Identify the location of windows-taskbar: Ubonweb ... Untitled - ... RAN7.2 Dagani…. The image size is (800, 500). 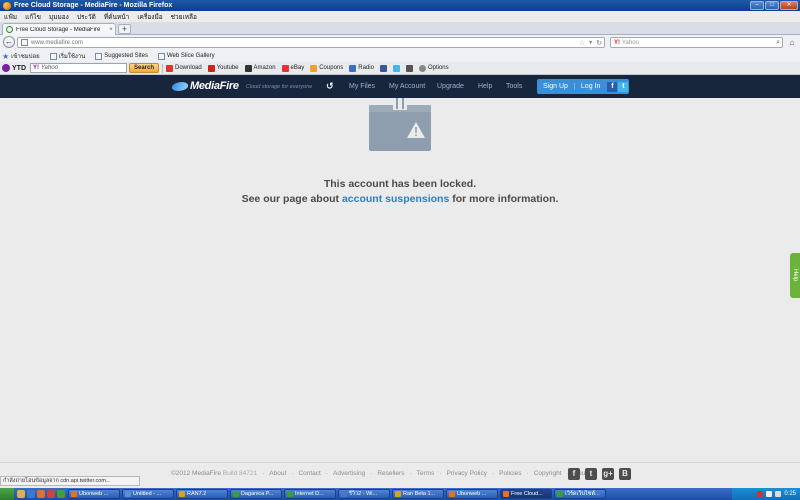
(400, 494).